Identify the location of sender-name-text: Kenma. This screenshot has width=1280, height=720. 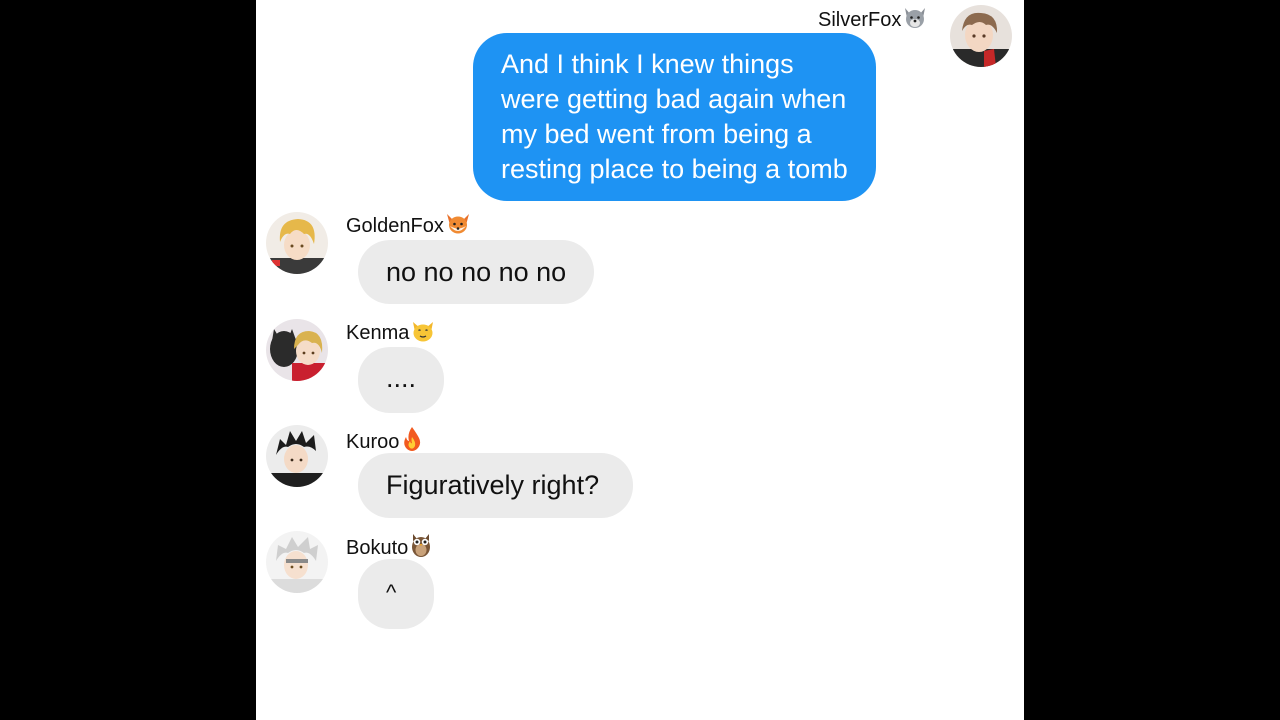
(378, 333).